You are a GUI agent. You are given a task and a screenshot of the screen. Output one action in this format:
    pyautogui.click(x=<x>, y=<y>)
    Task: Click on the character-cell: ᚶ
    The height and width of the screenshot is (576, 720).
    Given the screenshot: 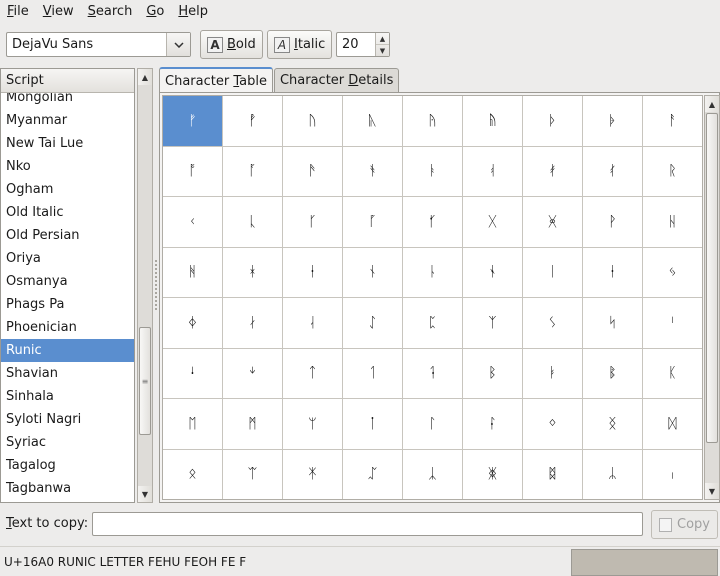 What is the action you would take?
    pyautogui.click(x=433, y=222)
    